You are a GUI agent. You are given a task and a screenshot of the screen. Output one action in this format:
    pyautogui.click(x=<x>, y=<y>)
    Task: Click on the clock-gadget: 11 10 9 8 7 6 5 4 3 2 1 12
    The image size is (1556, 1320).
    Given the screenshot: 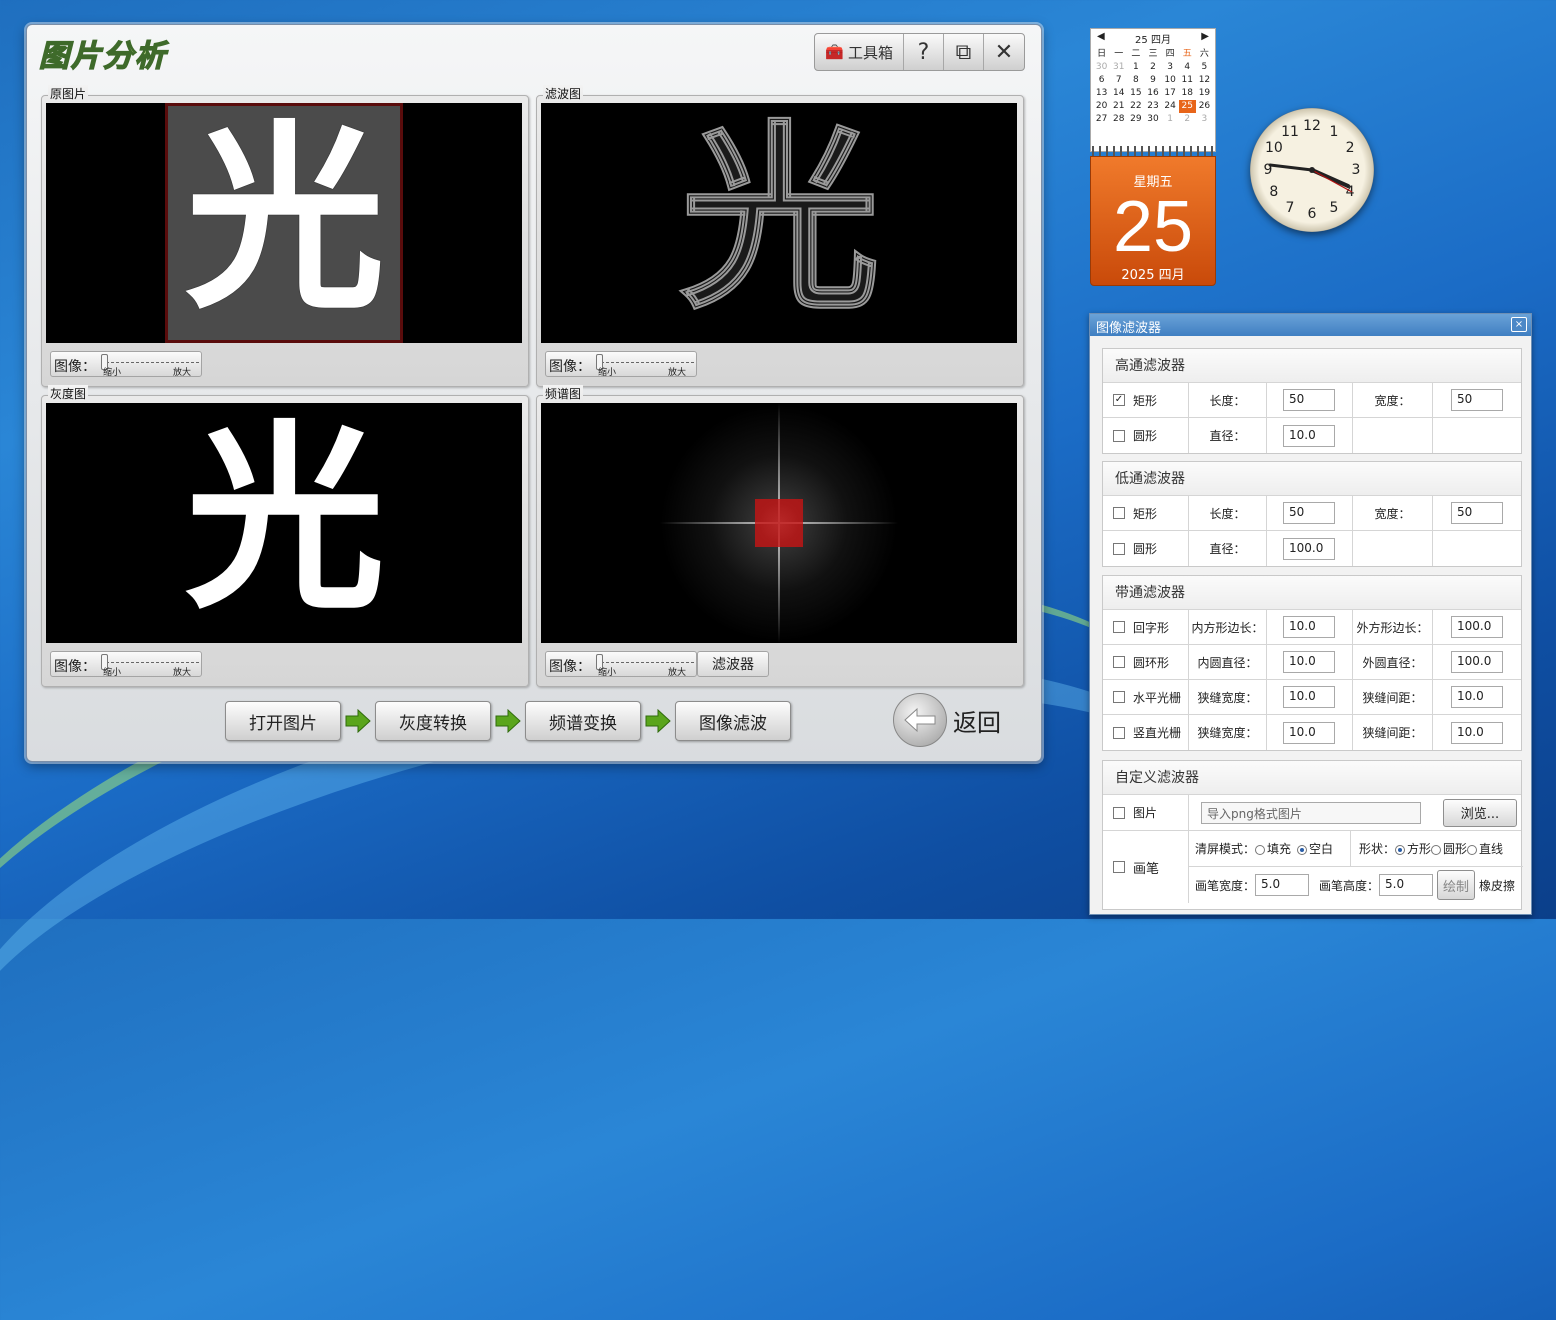 What is the action you would take?
    pyautogui.click(x=1312, y=170)
    